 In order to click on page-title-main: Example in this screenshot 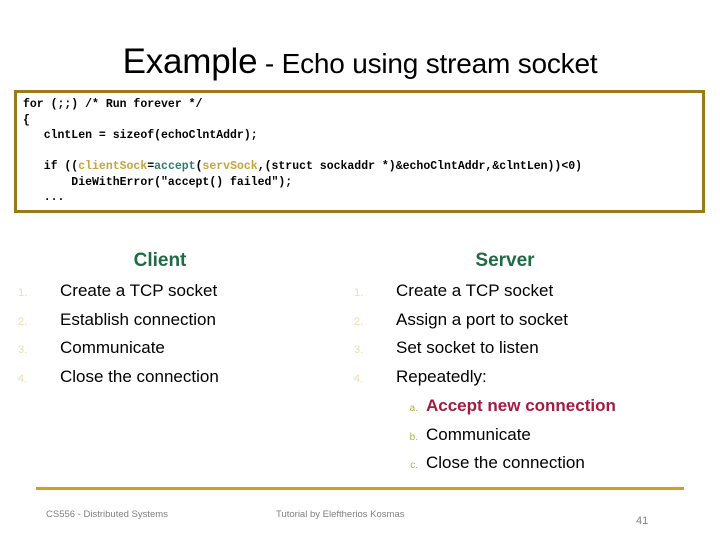, I will do `click(190, 61)`.